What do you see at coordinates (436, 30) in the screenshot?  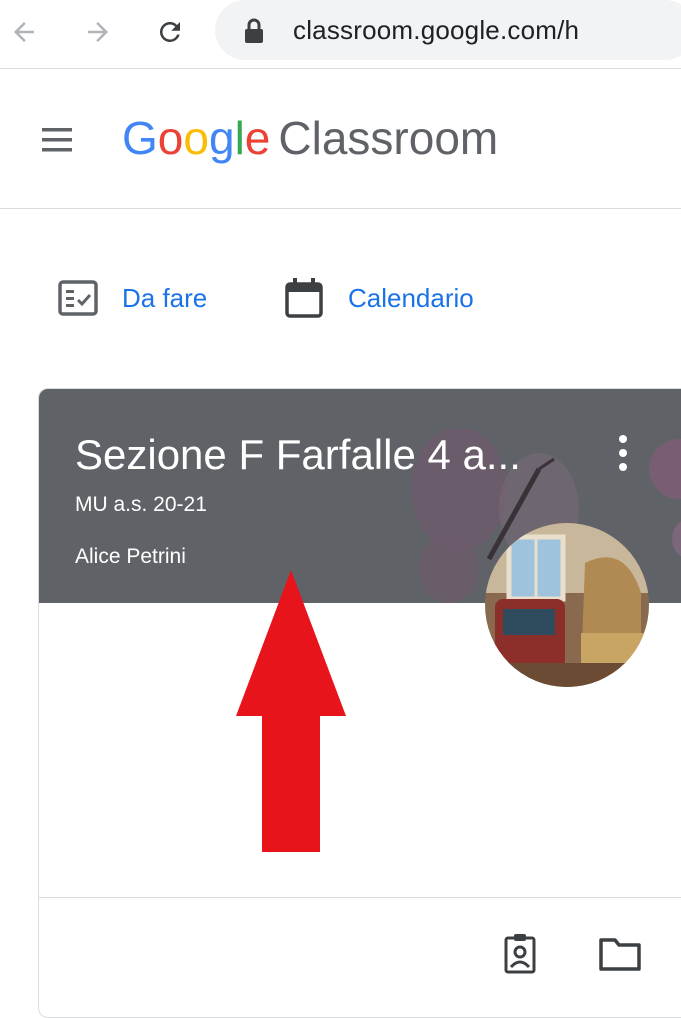 I see `url-text: classroom.google.com/h` at bounding box center [436, 30].